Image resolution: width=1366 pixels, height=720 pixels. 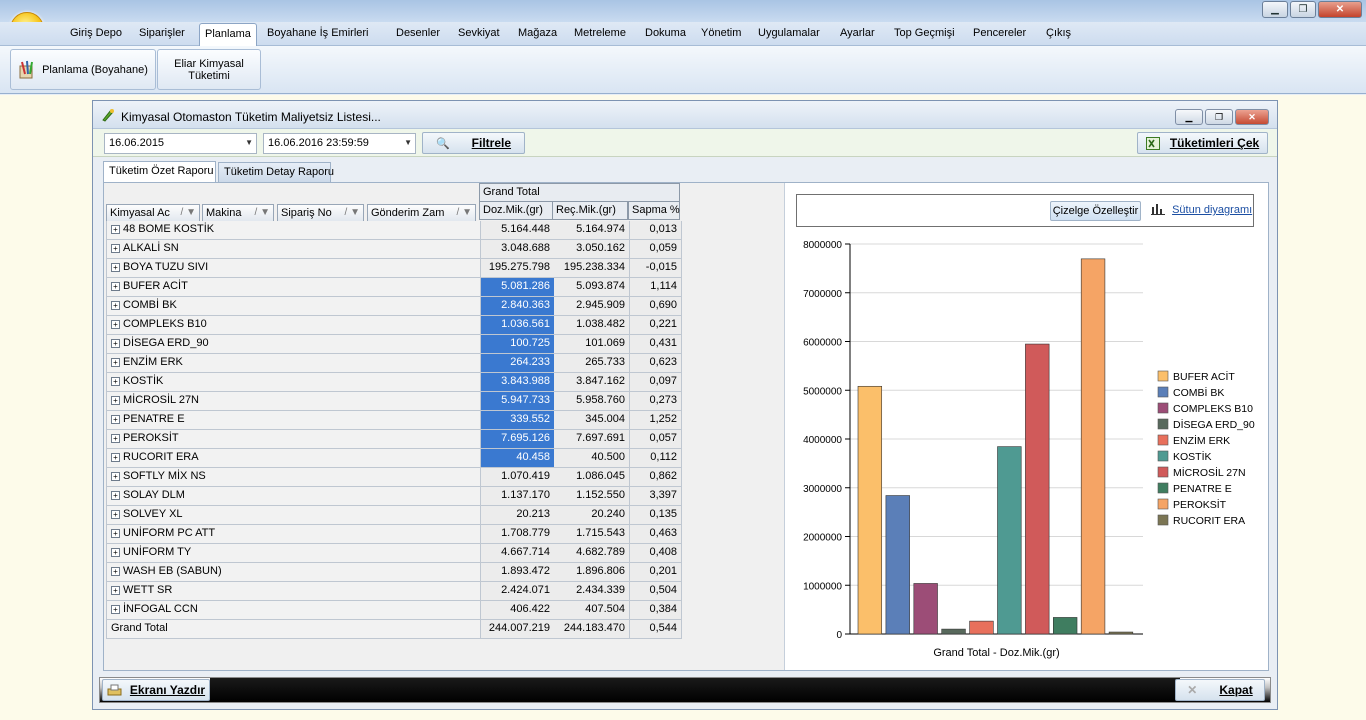 I want to click on child-restore-icon: ❐, so click(x=1219, y=117).